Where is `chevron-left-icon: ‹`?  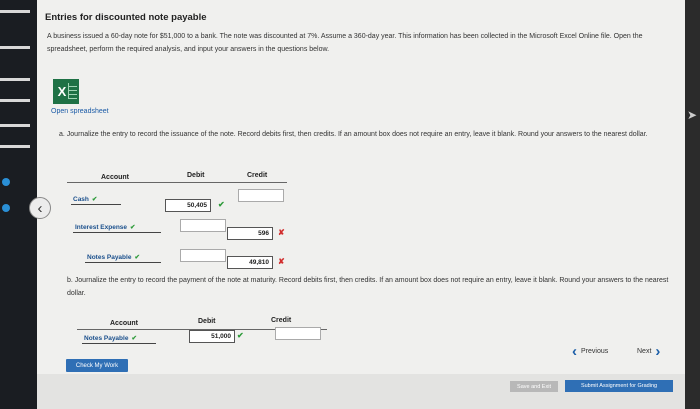
chevron-left-icon: ‹ is located at coordinates (574, 351).